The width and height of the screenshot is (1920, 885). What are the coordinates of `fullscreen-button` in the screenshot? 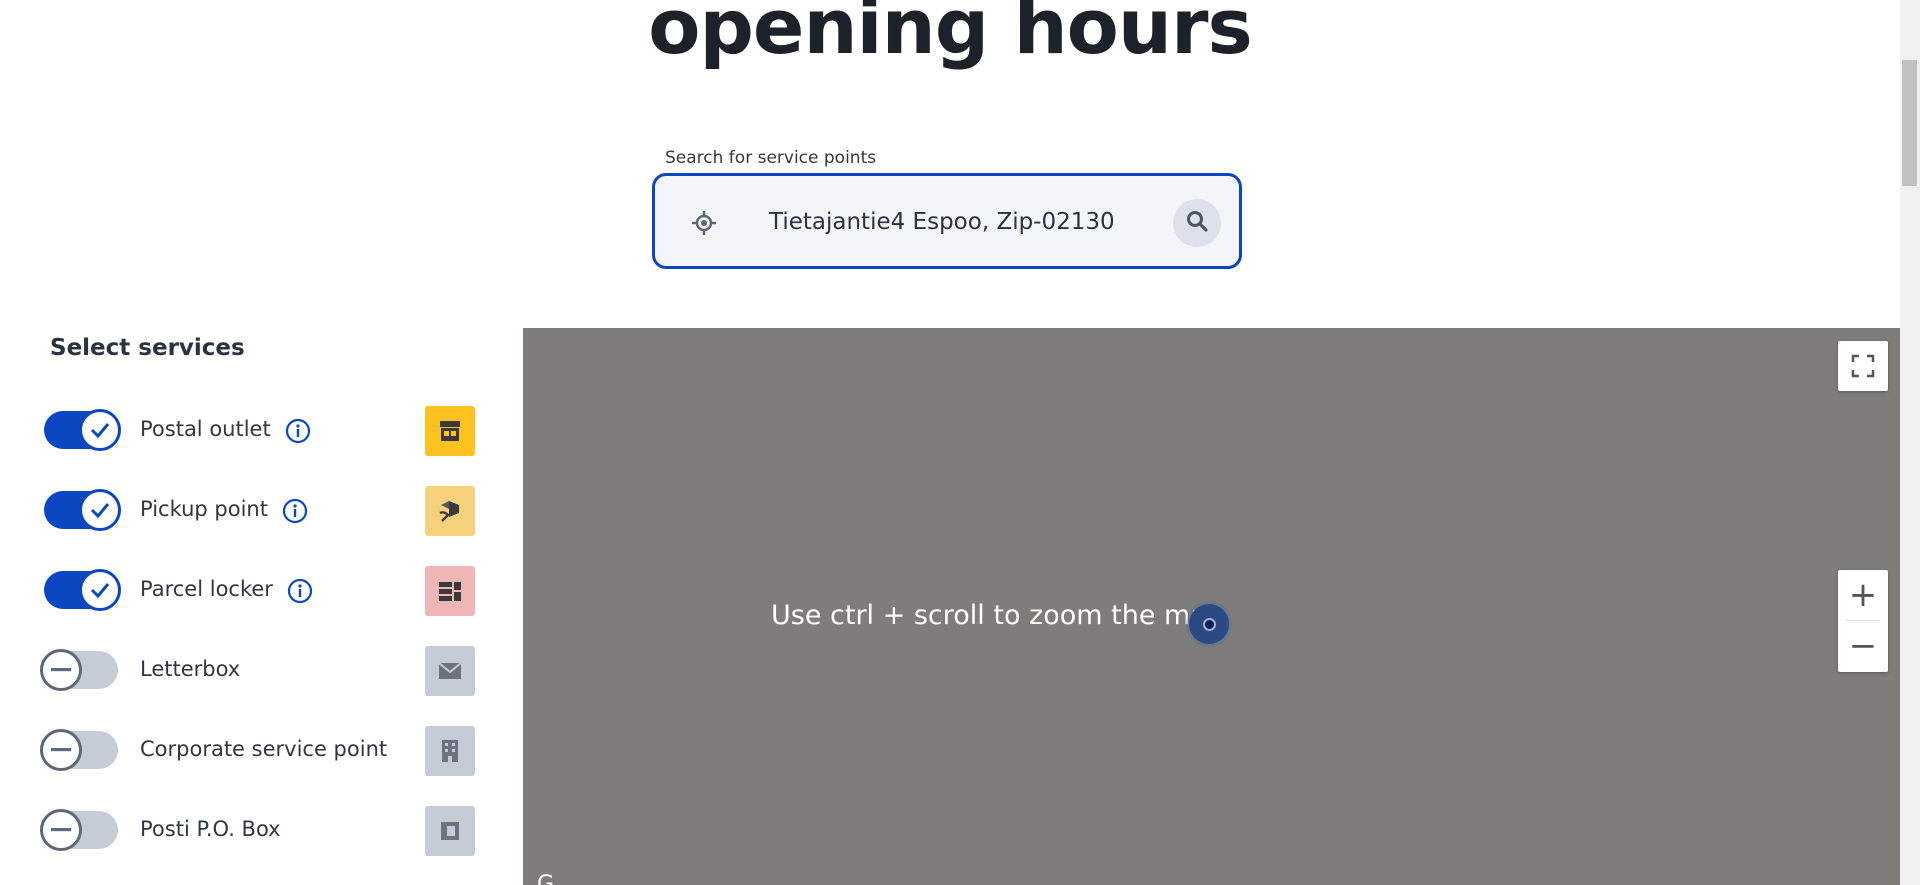 It's located at (1863, 366).